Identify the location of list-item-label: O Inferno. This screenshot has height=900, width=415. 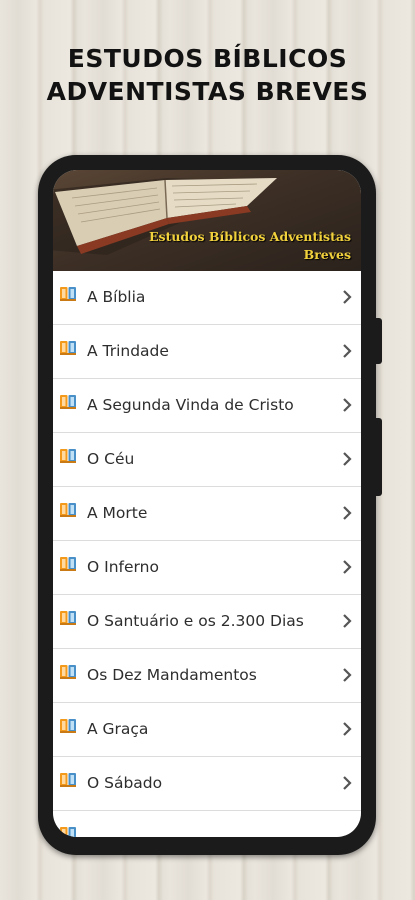
(123, 567).